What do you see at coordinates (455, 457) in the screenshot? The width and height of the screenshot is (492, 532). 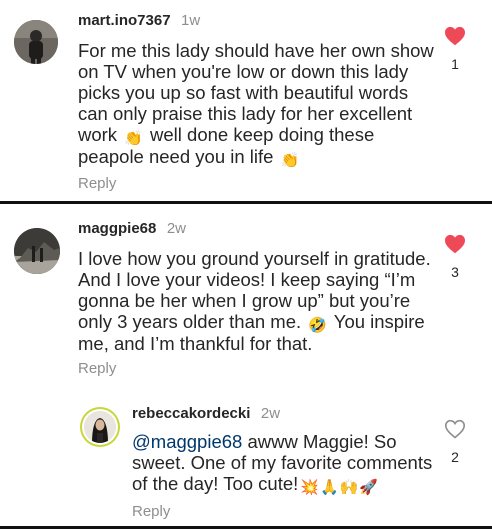 I see `like-count: 2` at bounding box center [455, 457].